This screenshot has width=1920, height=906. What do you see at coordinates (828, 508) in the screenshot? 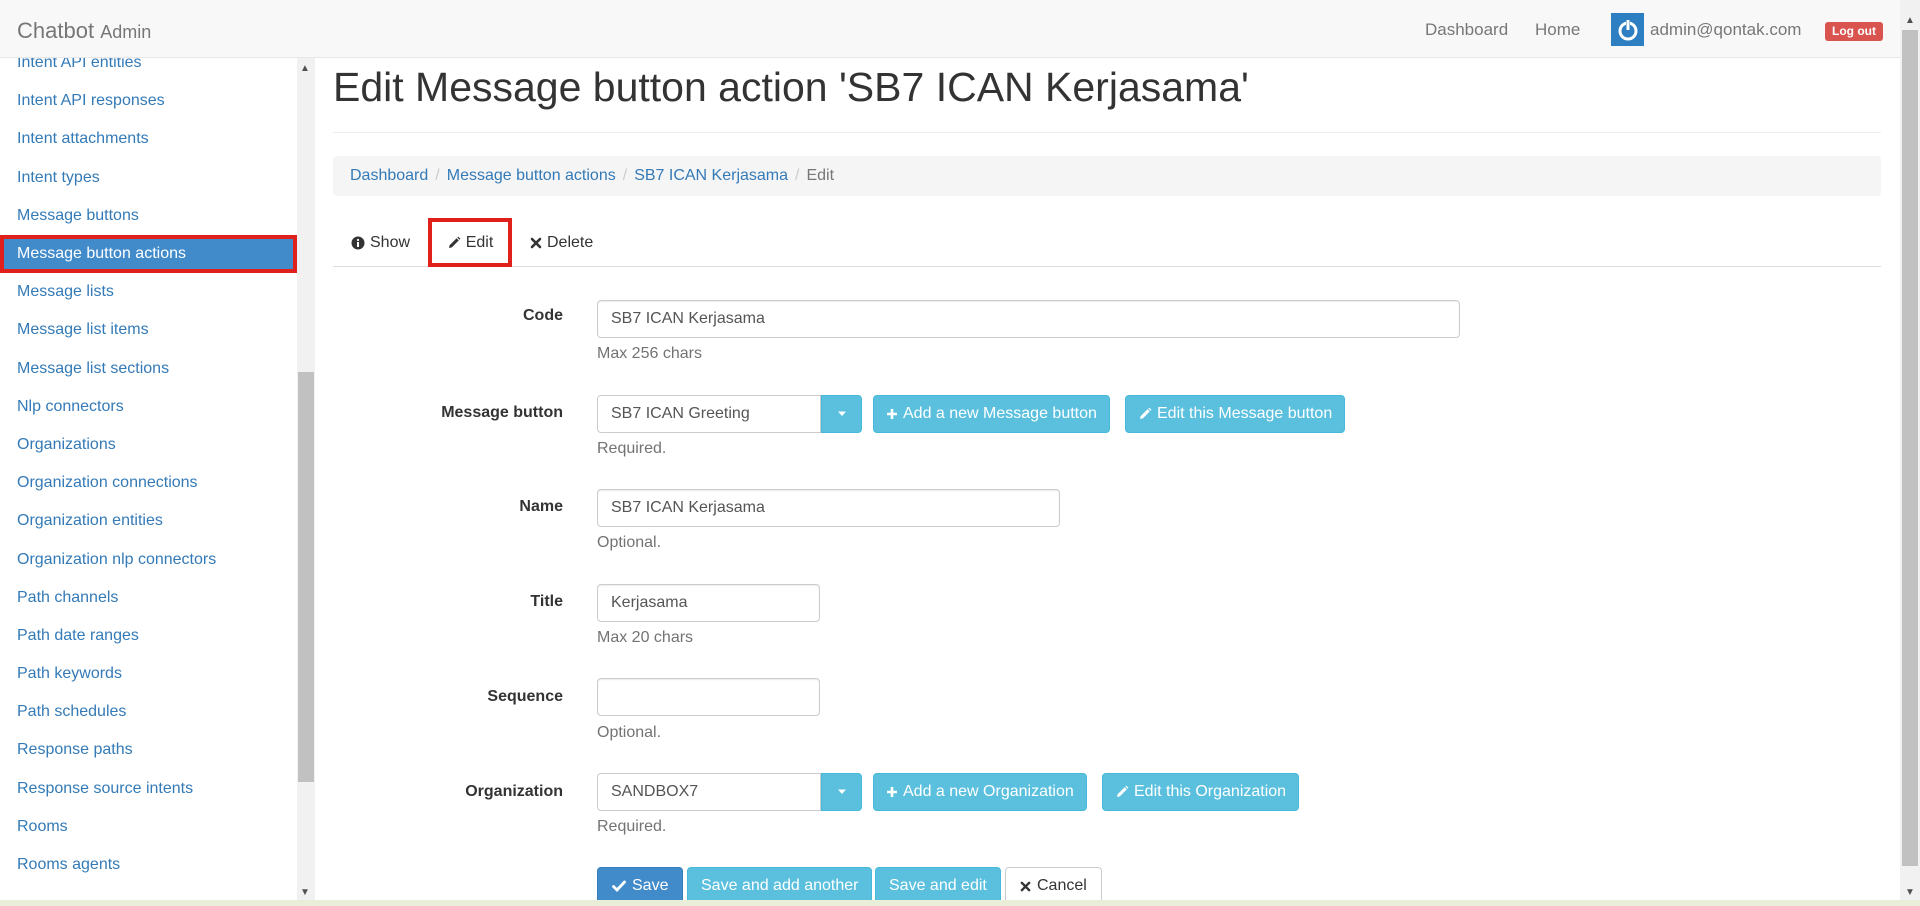
I see `name-input` at bounding box center [828, 508].